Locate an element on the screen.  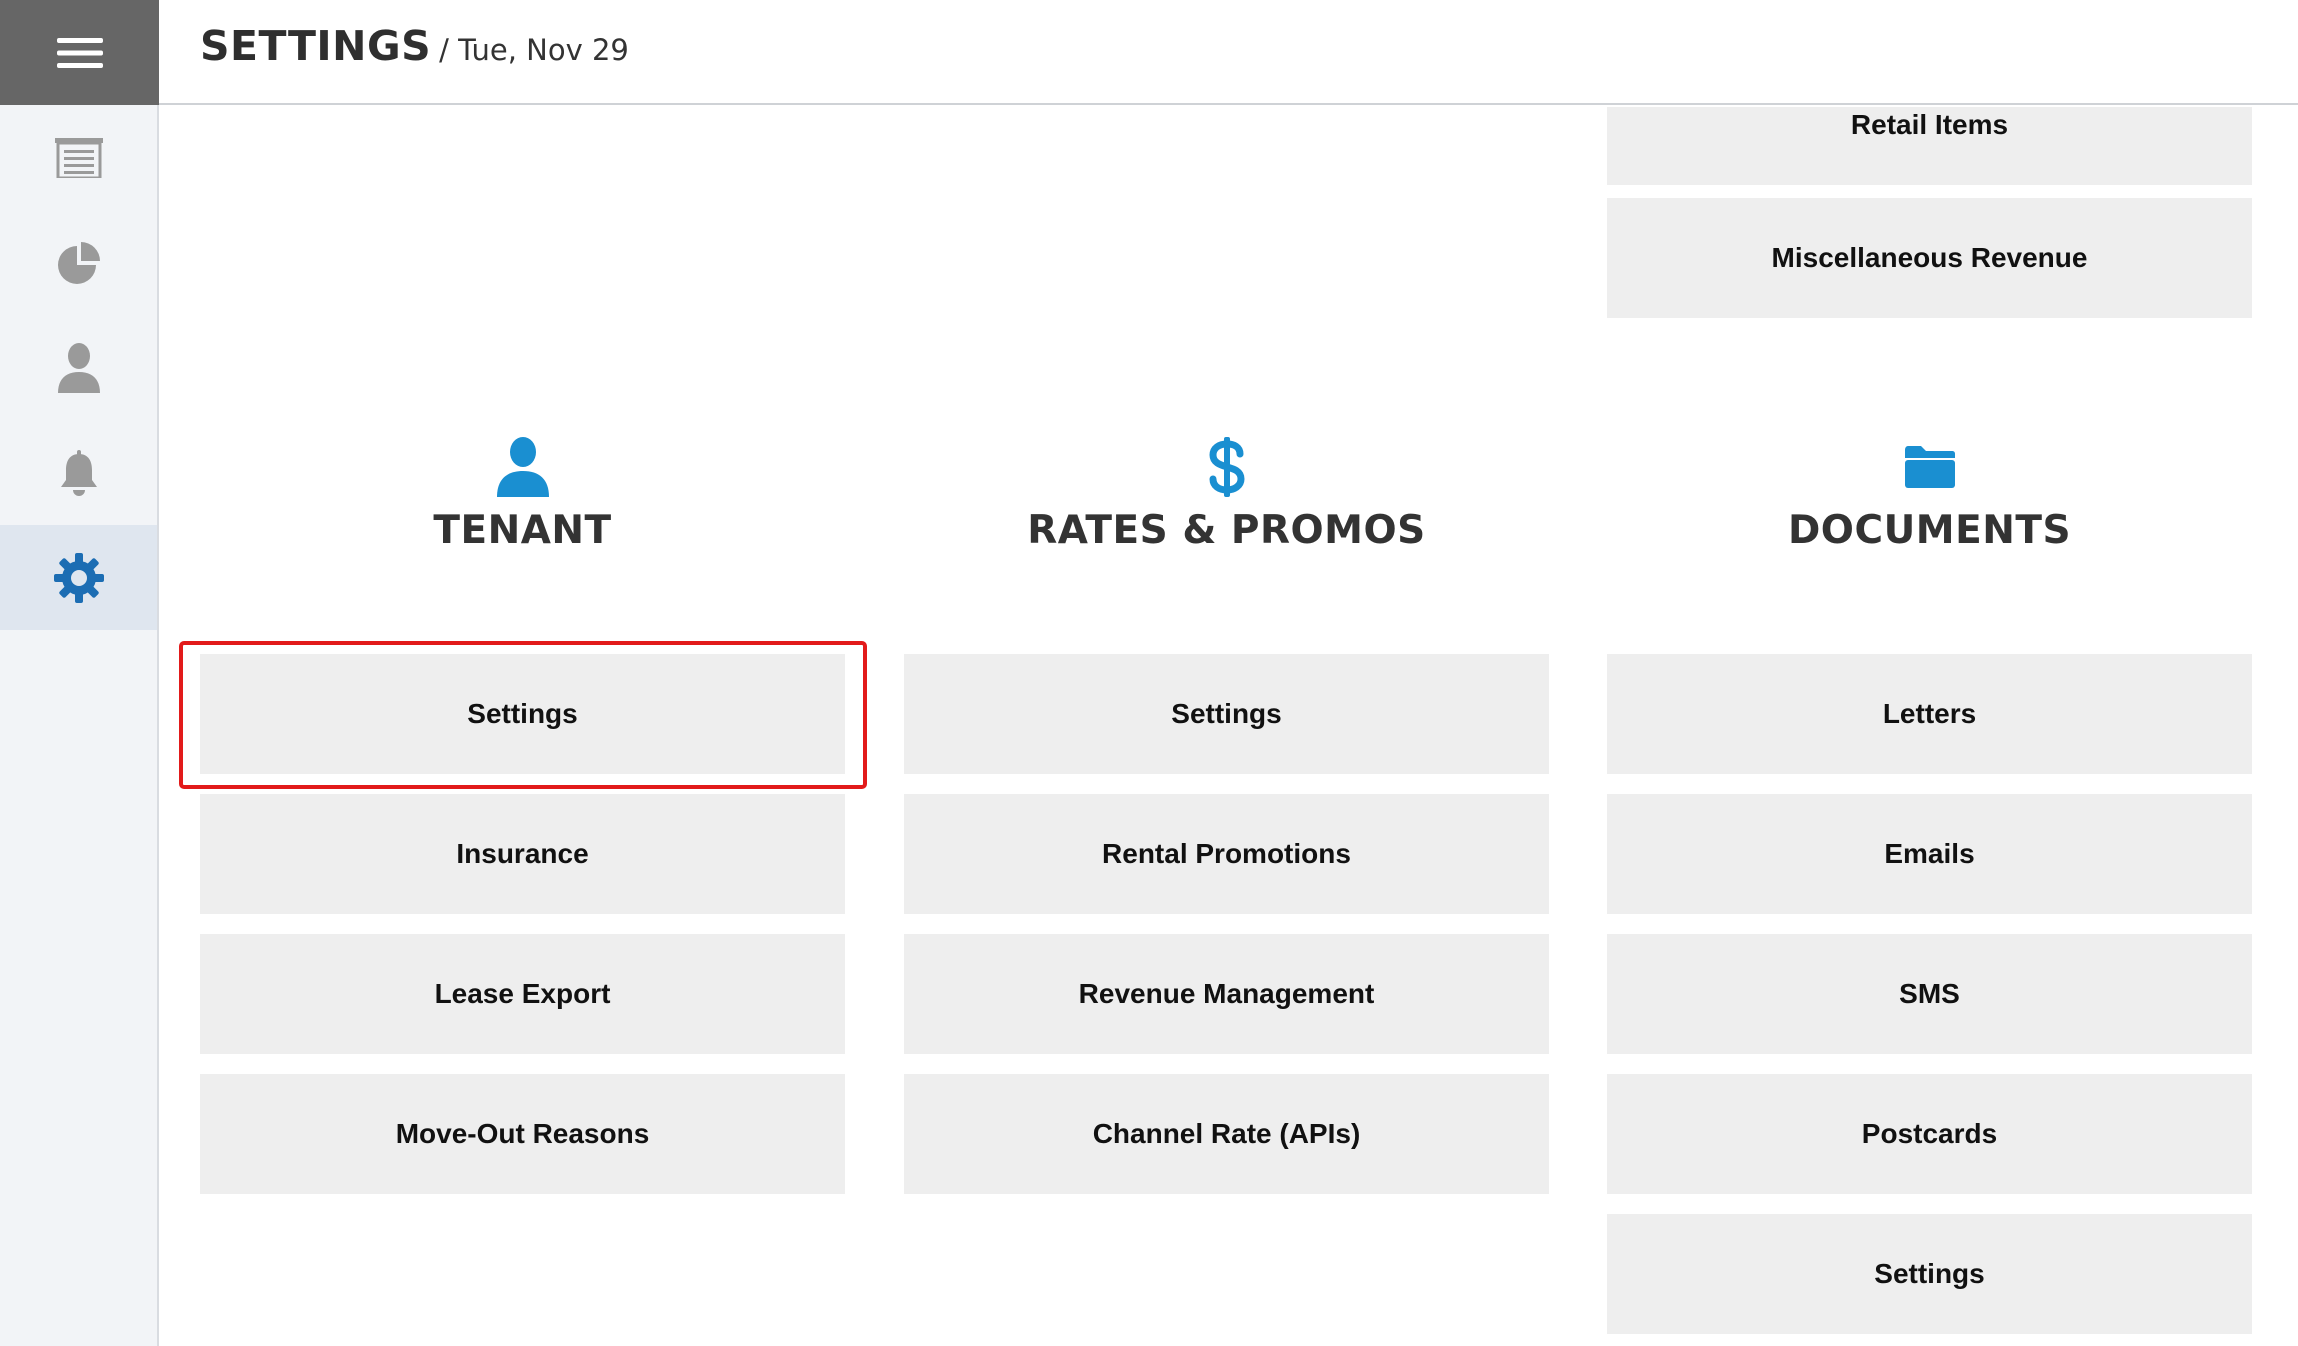
rates-settings-tile: Settings is located at coordinates (1226, 714).